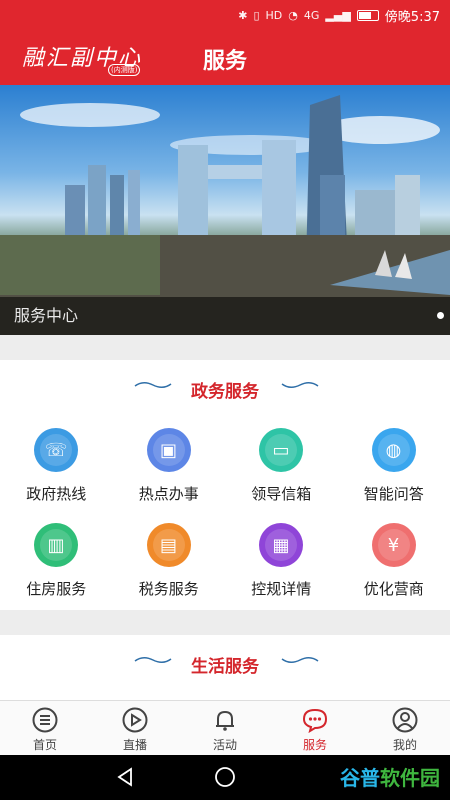  Describe the element at coordinates (281, 570) in the screenshot. I see `service-item-planning: ▦ 控规详情` at that location.